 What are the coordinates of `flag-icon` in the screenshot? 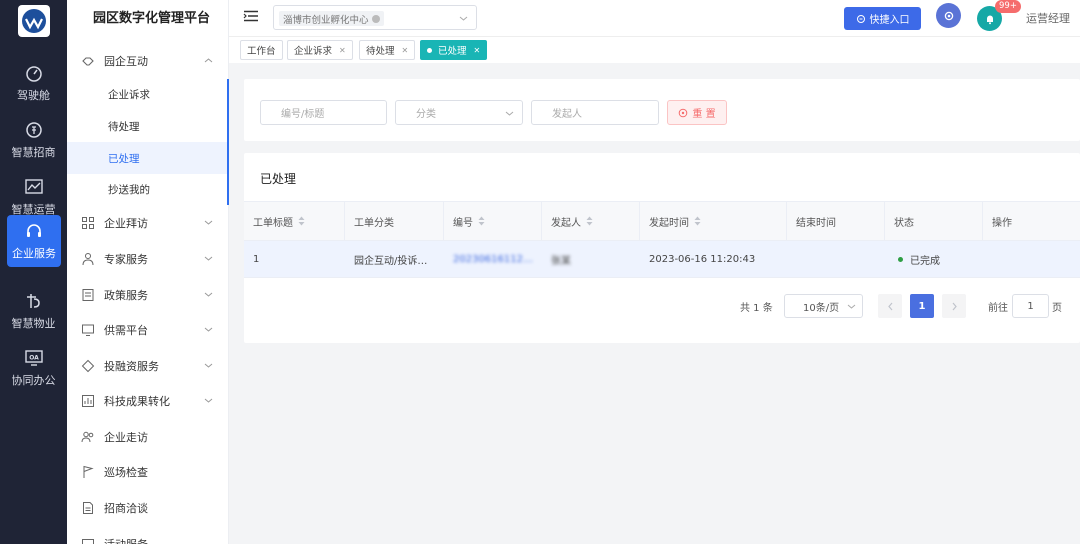 It's located at (88, 471).